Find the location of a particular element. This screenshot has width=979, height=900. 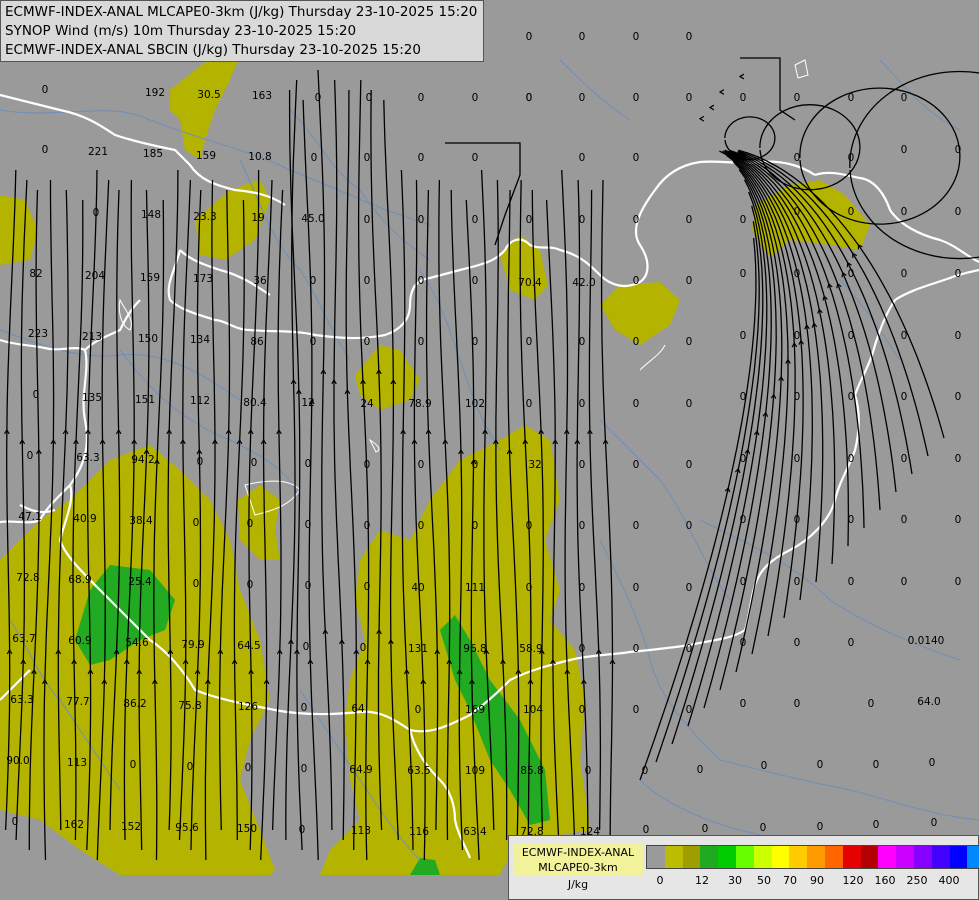

grid-value-label: 64.9 is located at coordinates (361, 770).